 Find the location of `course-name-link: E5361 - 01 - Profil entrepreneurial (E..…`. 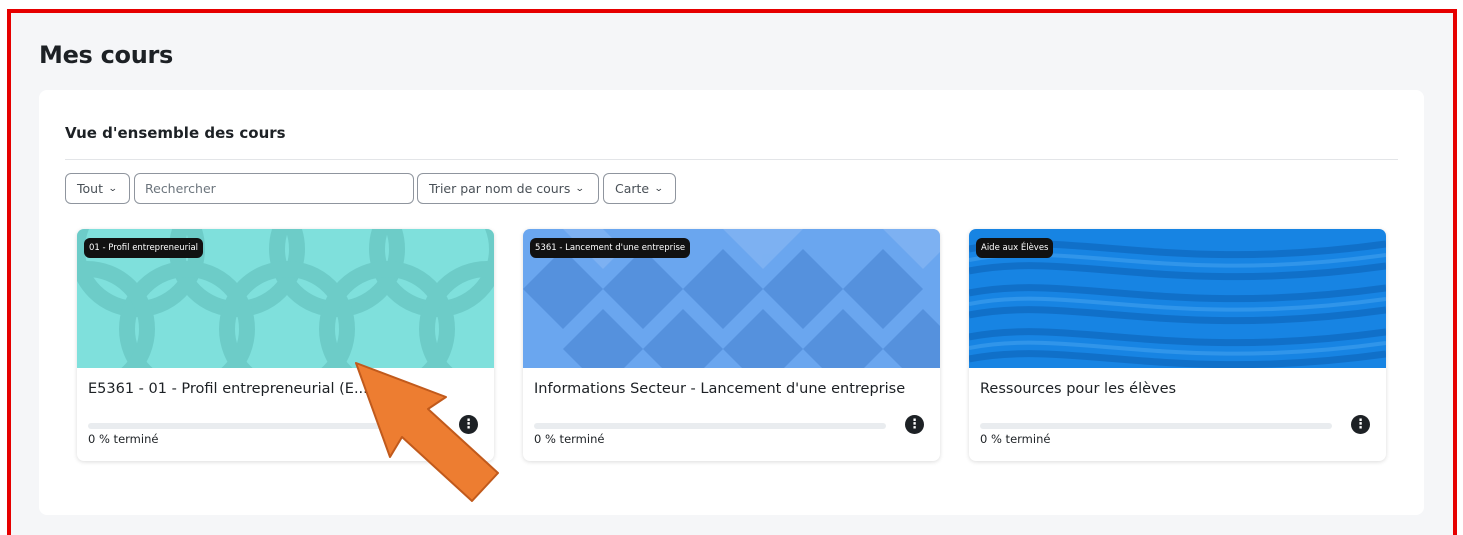

course-name-link: E5361 - 01 - Profil entrepreneurial (E..… is located at coordinates (285, 389).